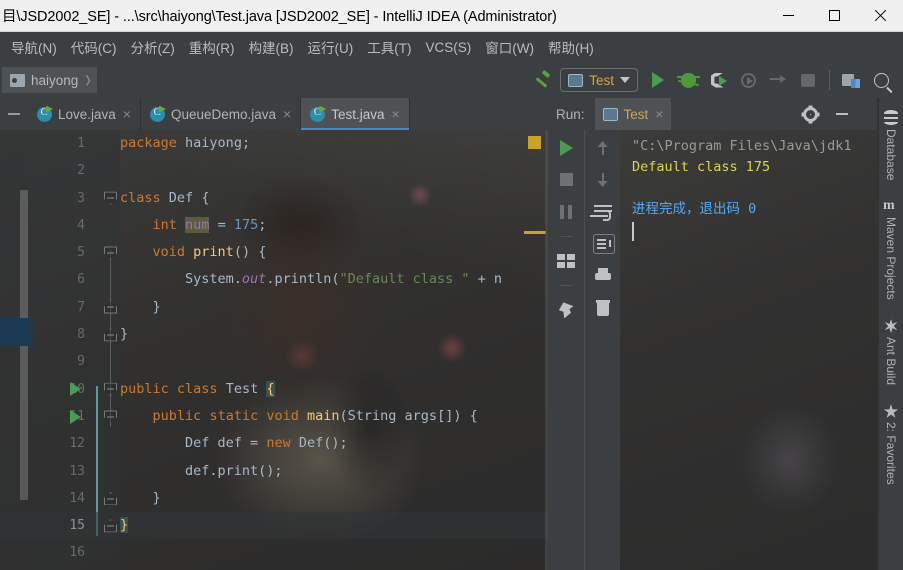  What do you see at coordinates (449, 47) in the screenshot?
I see `menu-item-vcs: VCS(S)` at bounding box center [449, 47].